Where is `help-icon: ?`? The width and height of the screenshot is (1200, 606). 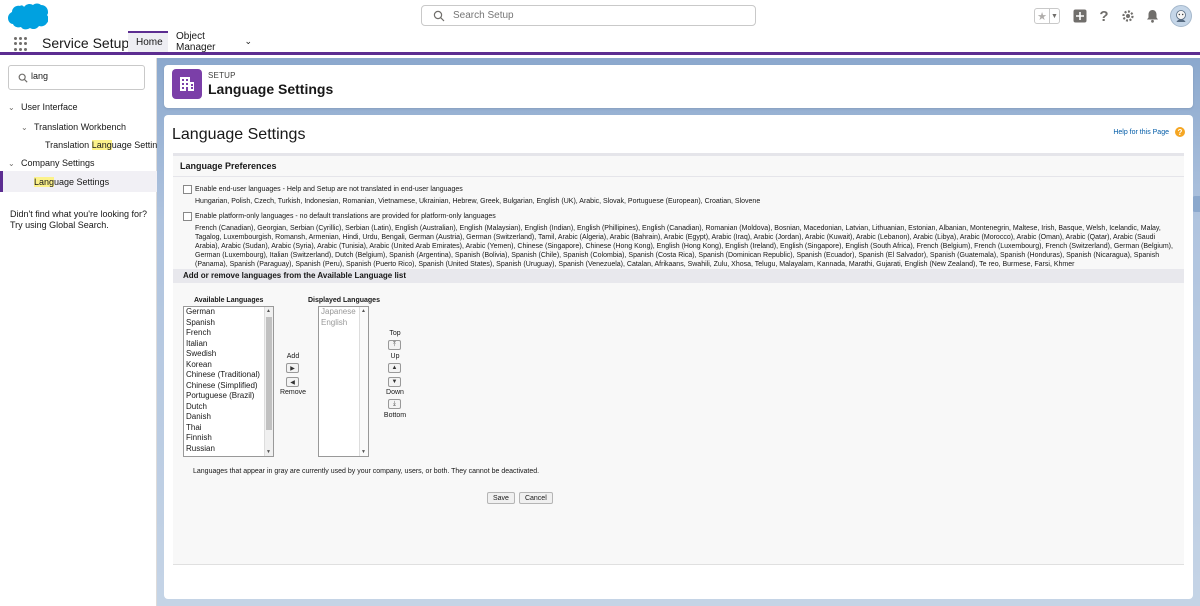
help-icon: ? is located at coordinates (1104, 16).